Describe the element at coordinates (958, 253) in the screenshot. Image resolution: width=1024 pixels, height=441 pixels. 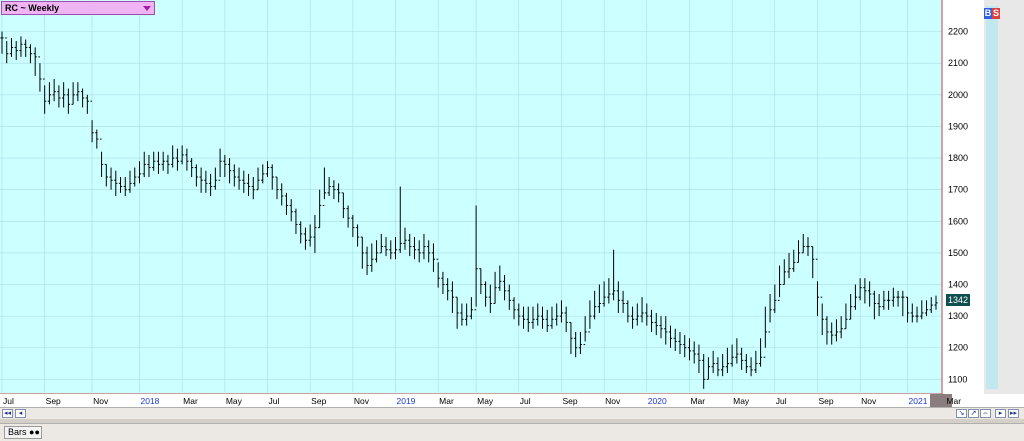
I see `price-tick-label: 1500` at that location.